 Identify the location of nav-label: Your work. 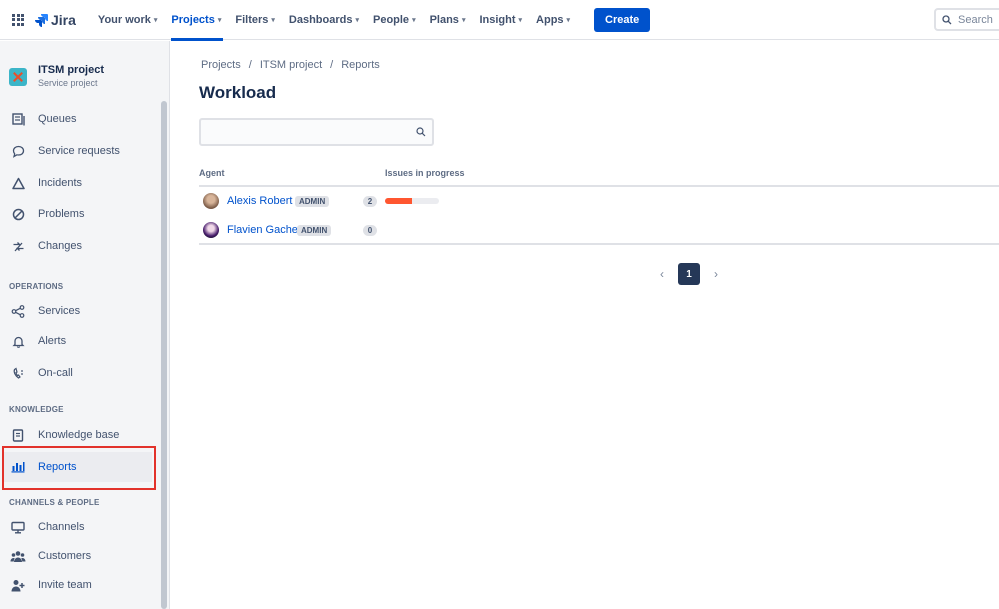
(124, 19).